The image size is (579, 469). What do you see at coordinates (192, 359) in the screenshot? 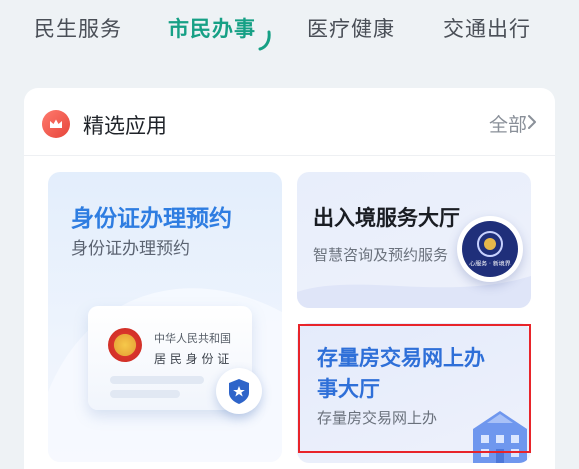
I see `id-card-line-2: 居 民 身 份 证` at bounding box center [192, 359].